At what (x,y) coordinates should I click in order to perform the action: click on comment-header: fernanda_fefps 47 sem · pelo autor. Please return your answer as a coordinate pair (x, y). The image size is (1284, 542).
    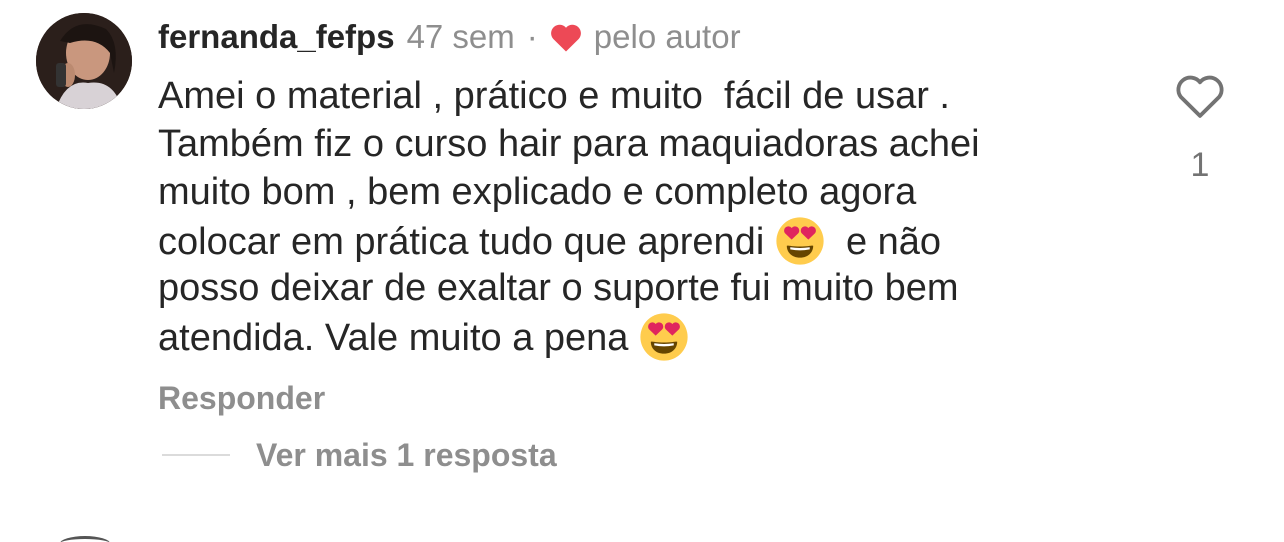
    Looking at the image, I should click on (449, 37).